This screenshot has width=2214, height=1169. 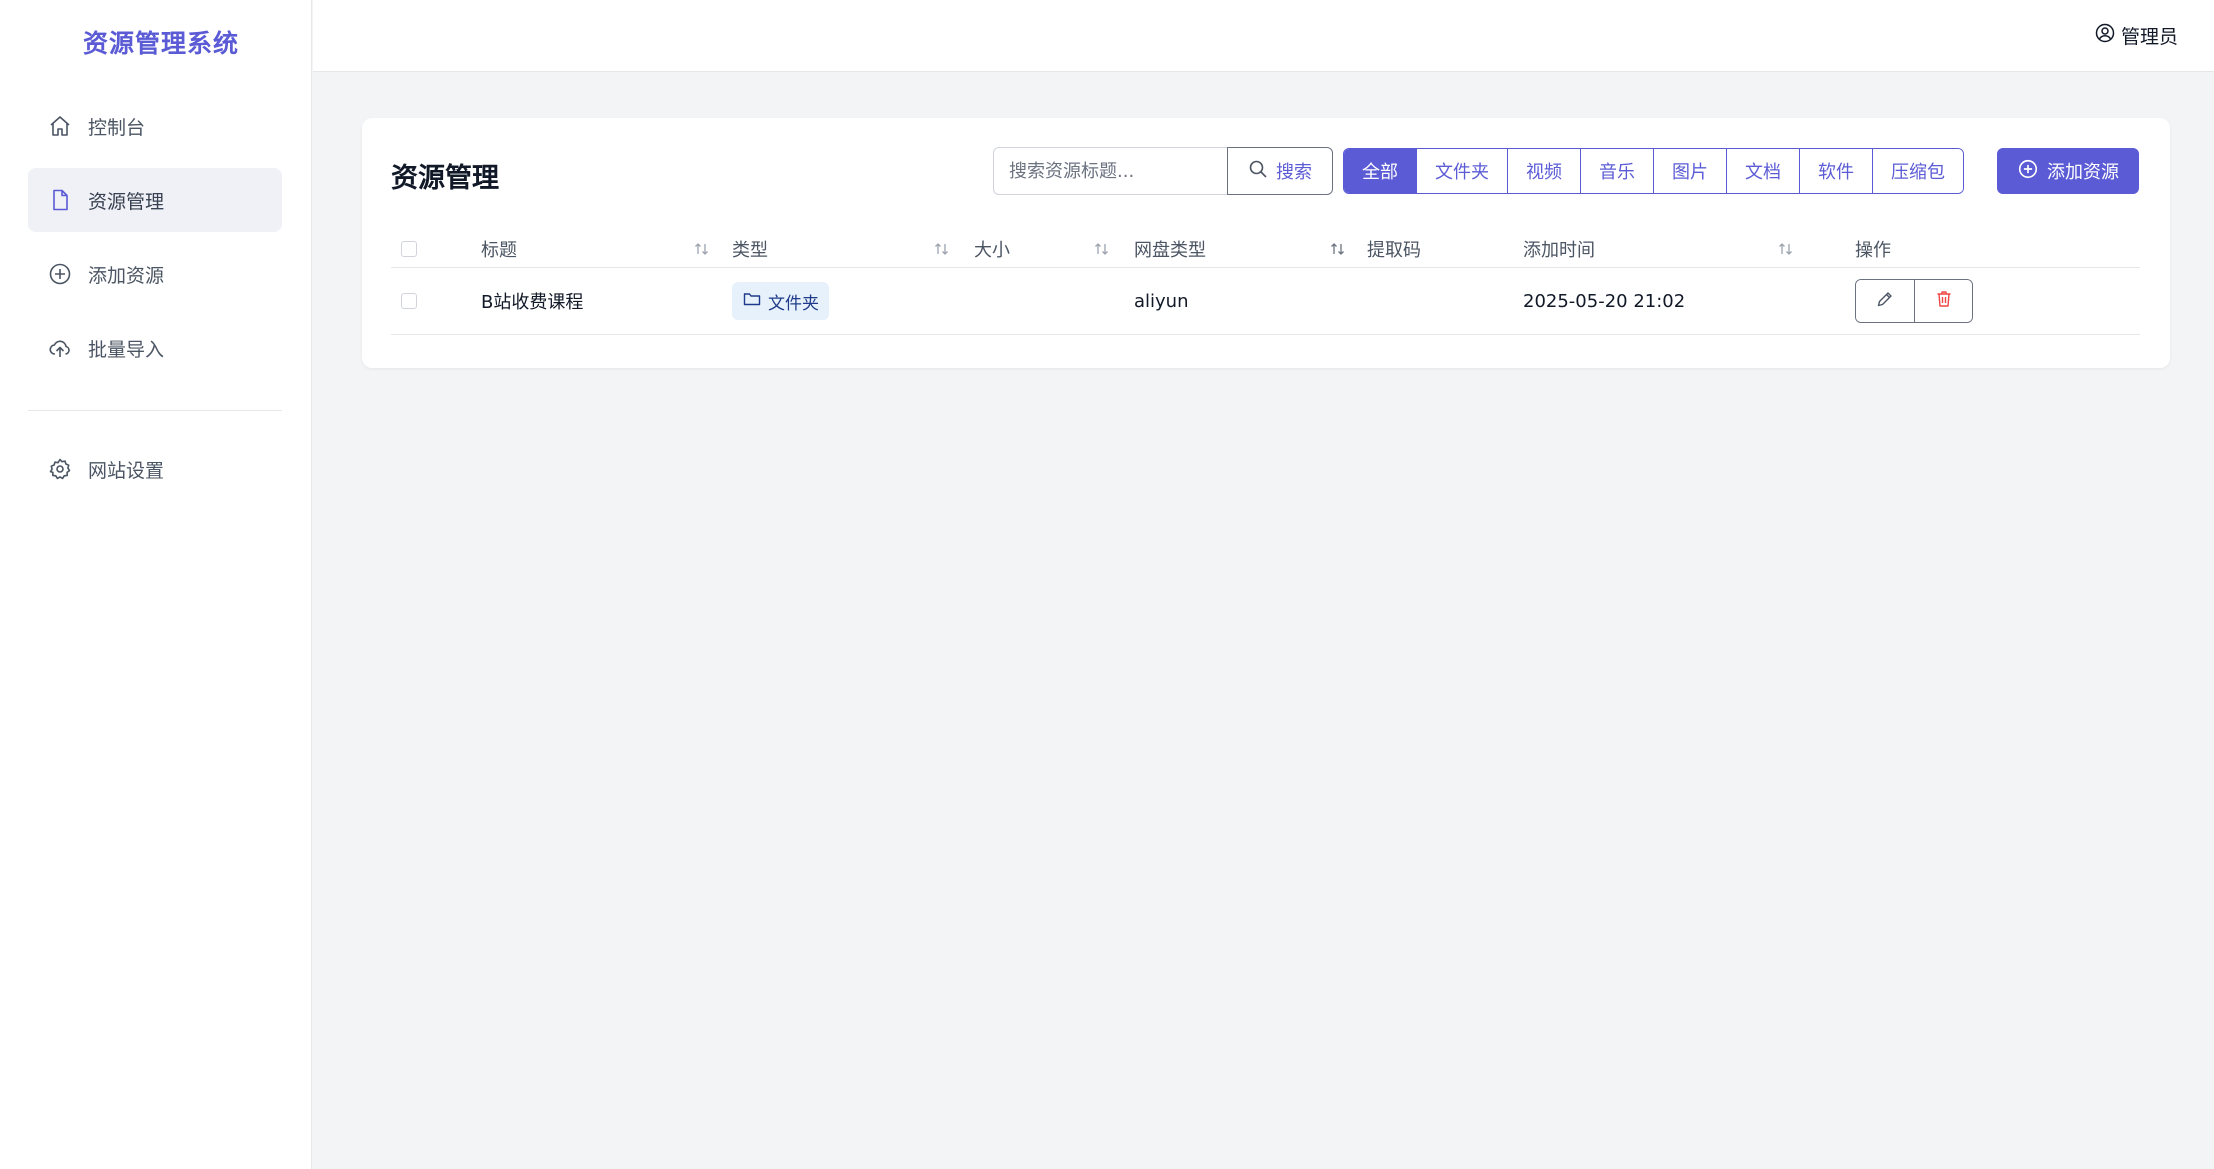 I want to click on sidebar-item-site-settings: 网站设置, so click(x=155, y=469).